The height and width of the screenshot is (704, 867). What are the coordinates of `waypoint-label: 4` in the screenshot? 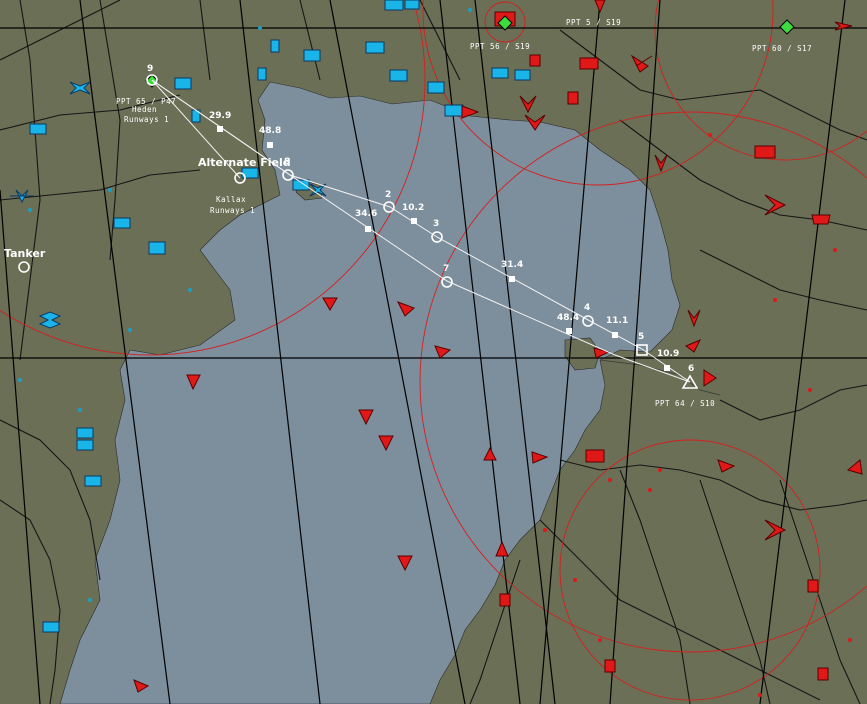 It's located at (587, 308).